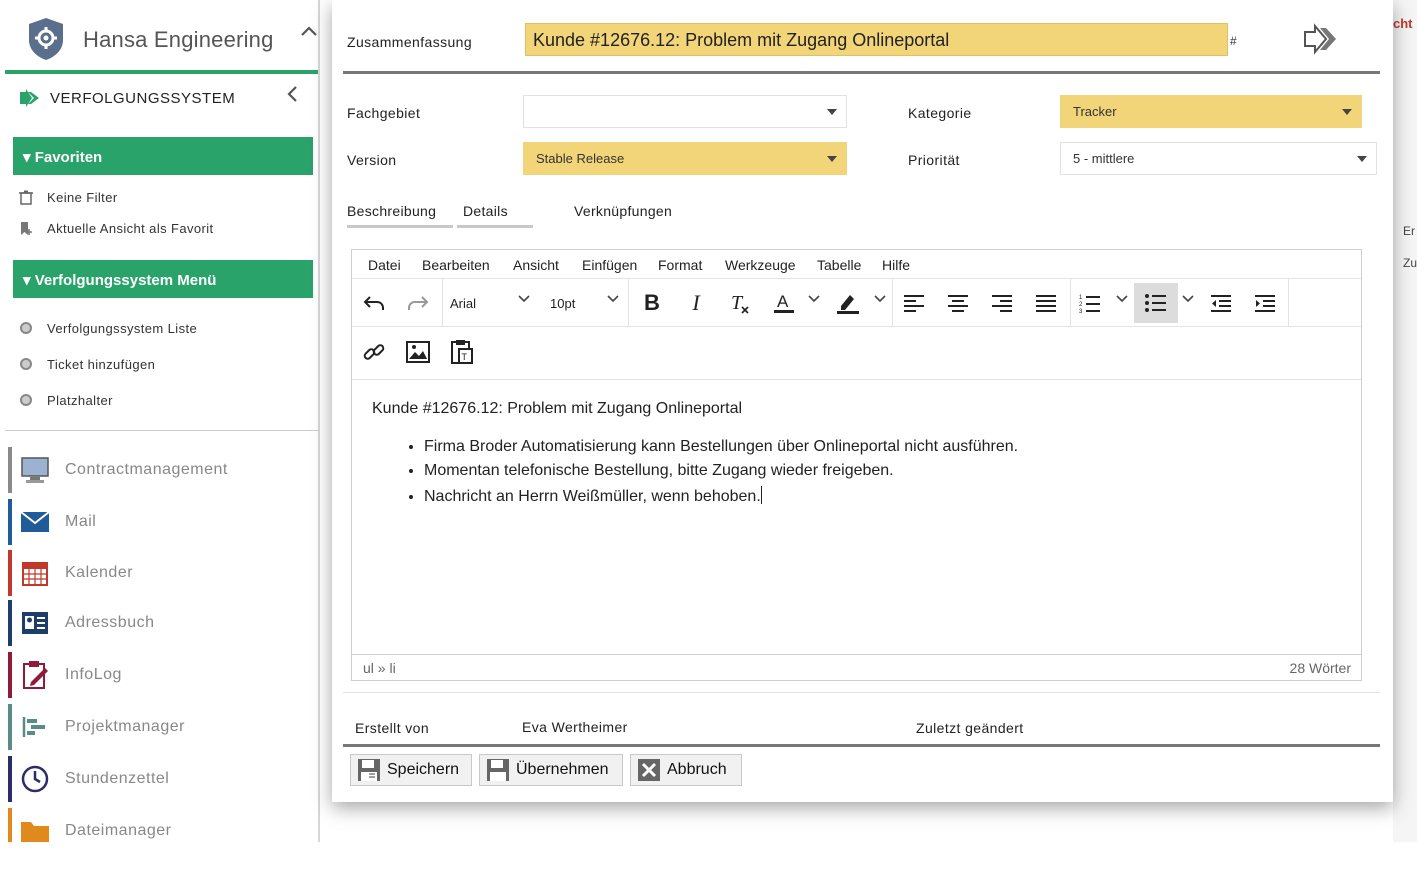  I want to click on app-infolog: InfoLog, so click(158, 675).